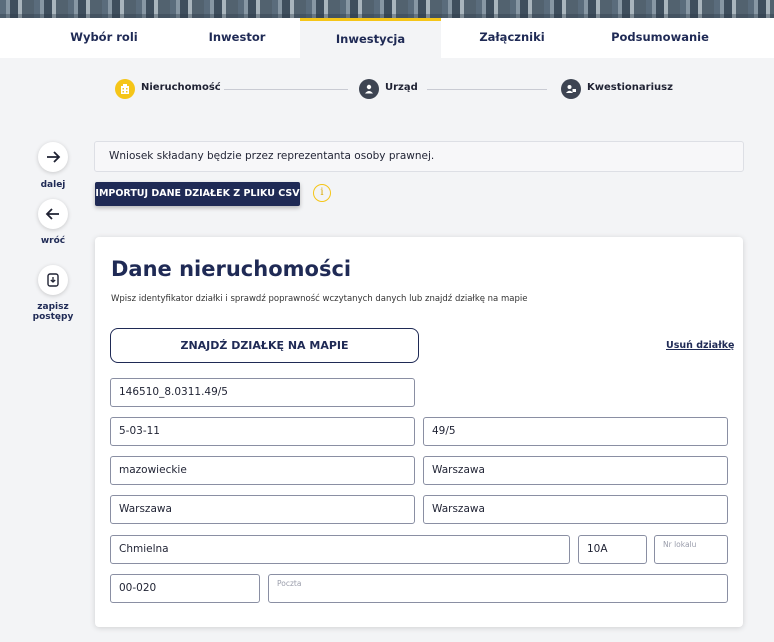 The height and width of the screenshot is (642, 774). I want to click on step-property-label: Nieruchomość, so click(181, 87).